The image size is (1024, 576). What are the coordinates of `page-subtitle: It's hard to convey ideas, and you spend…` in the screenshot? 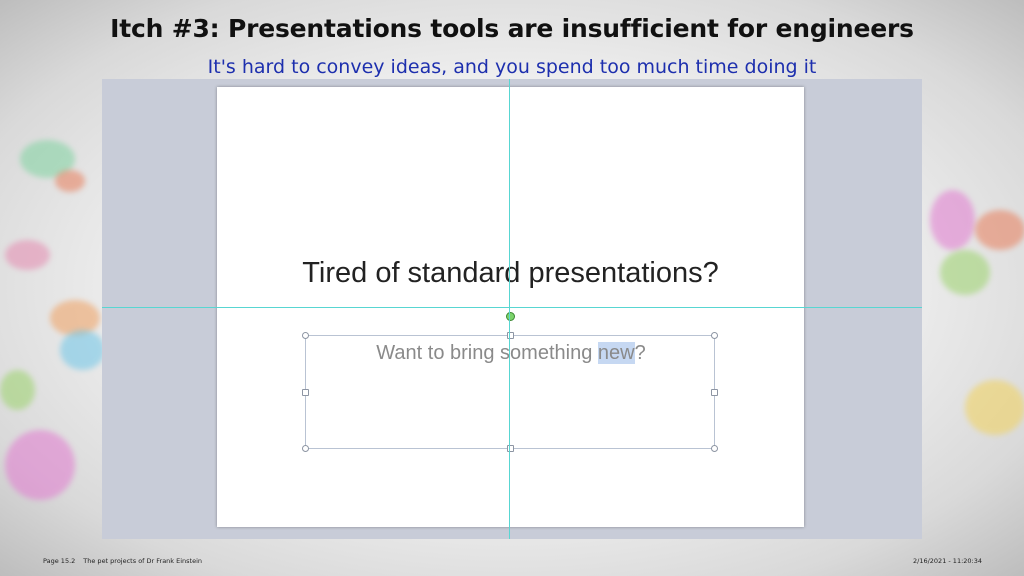 It's located at (512, 67).